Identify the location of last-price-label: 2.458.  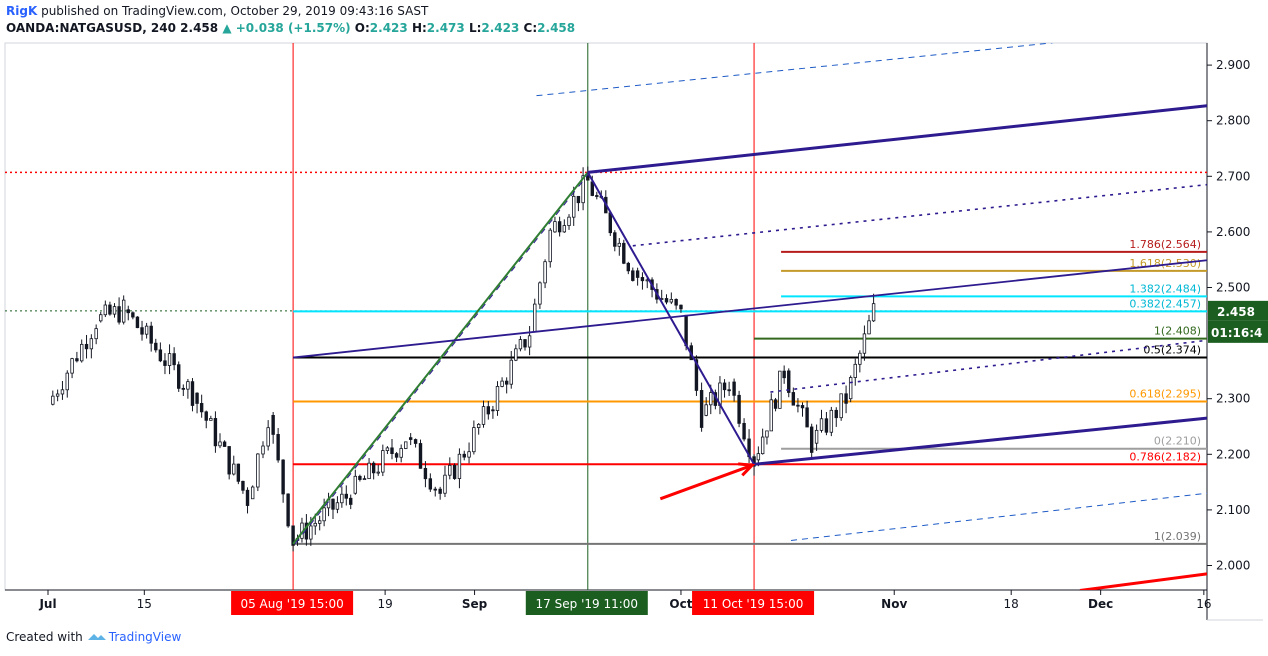
(1236, 312).